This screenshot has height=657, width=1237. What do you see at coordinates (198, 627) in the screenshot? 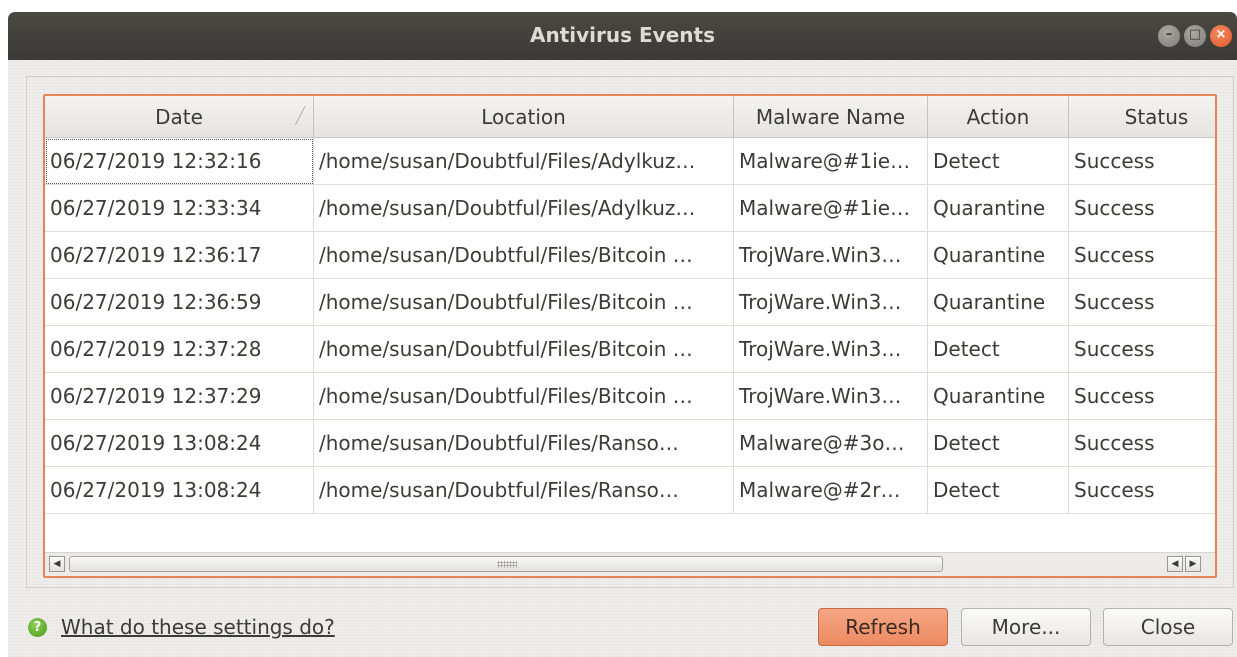
I see `help-link: What do these settings do?` at bounding box center [198, 627].